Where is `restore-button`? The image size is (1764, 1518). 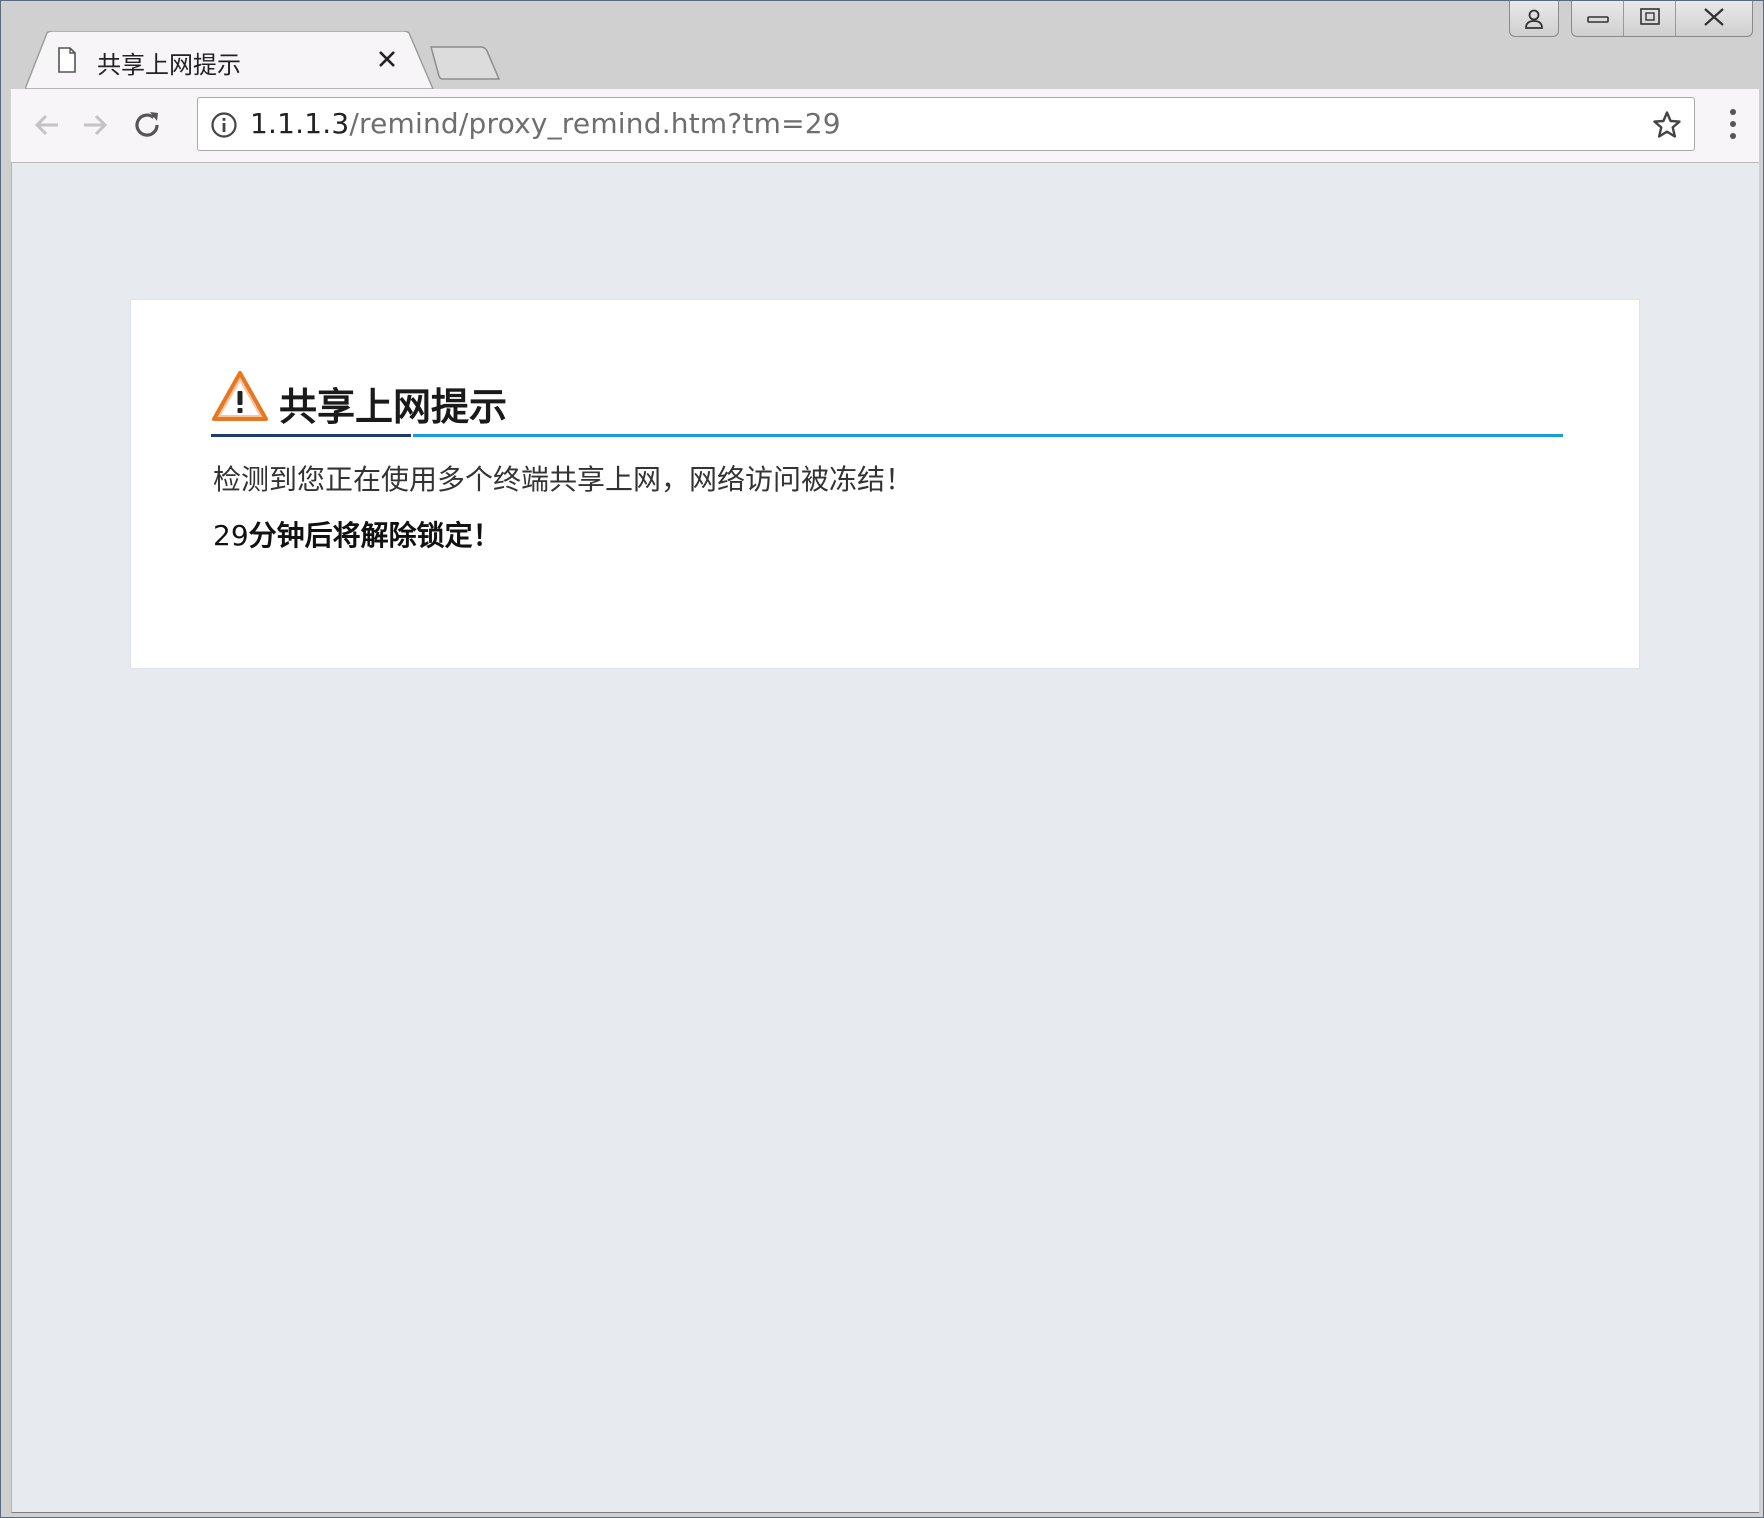
restore-button is located at coordinates (1650, 18).